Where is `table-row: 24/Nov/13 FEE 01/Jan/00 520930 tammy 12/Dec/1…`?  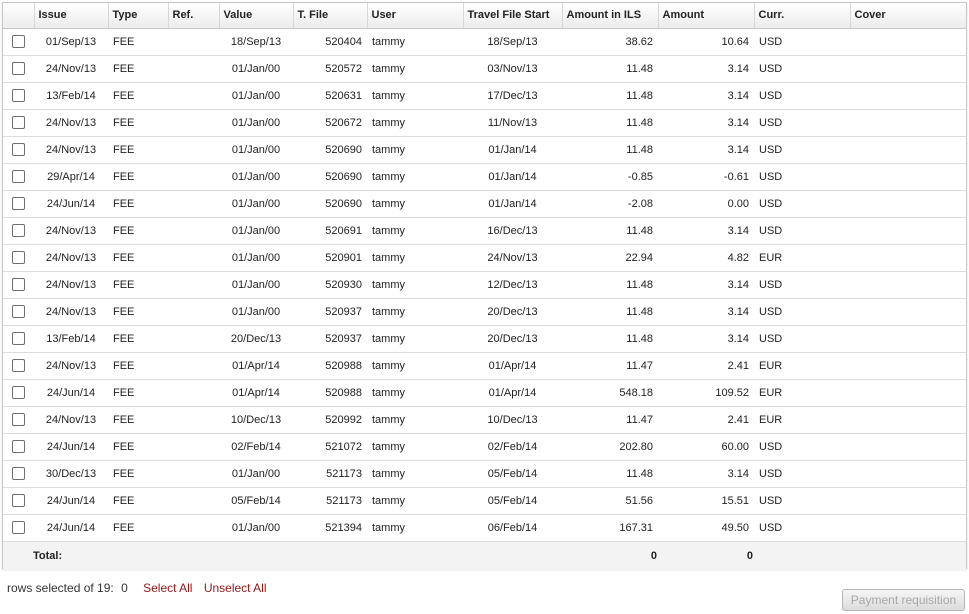 table-row: 24/Nov/13 FEE 01/Jan/00 520930 tammy 12/Dec/1… is located at coordinates (484, 285).